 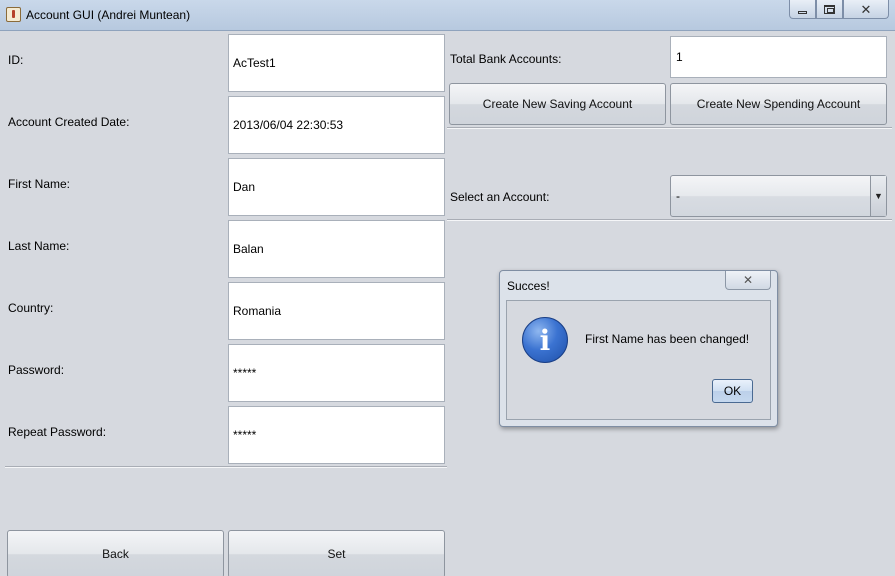 I want to click on select-account-label: Select an Account:, so click(x=500, y=197).